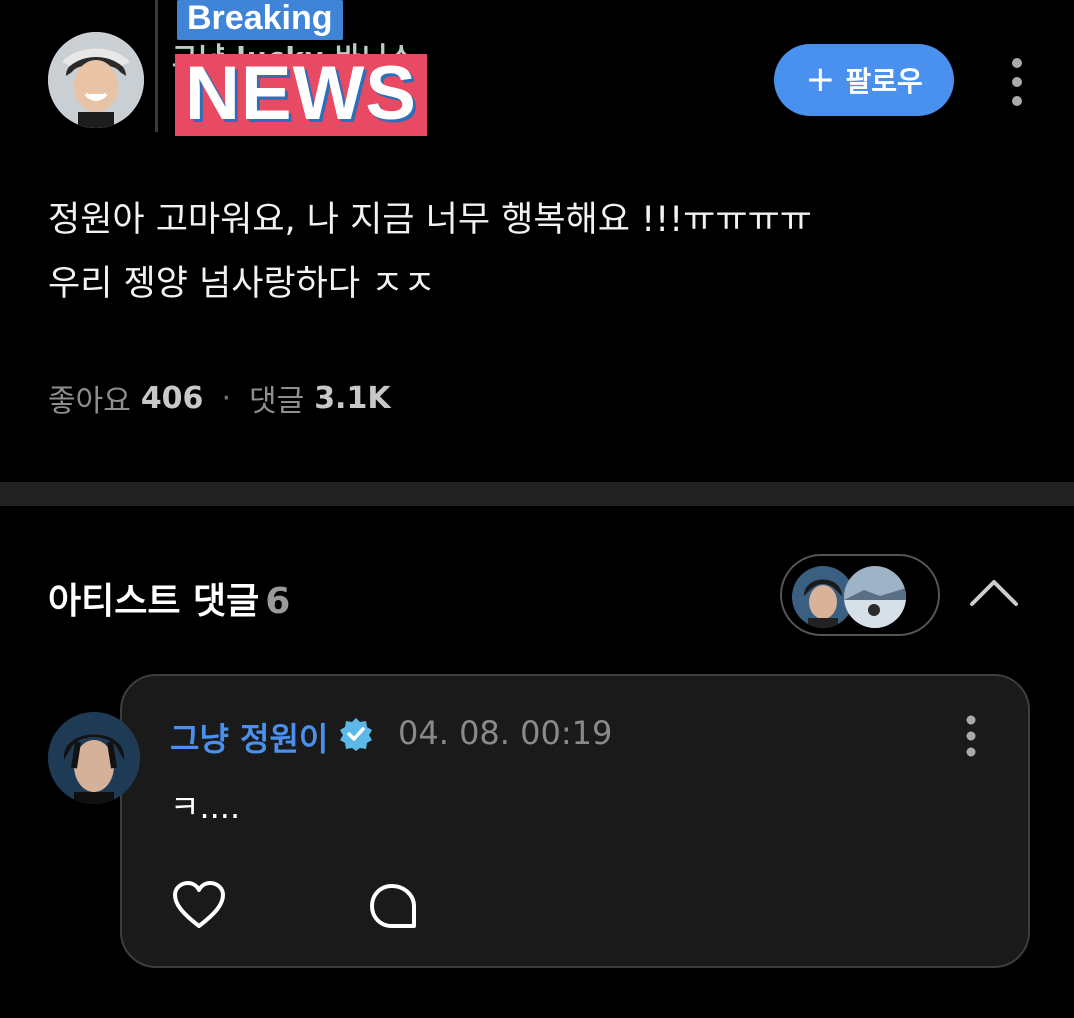 The image size is (1074, 1018). What do you see at coordinates (1017, 82) in the screenshot?
I see `more-vertical-icon` at bounding box center [1017, 82].